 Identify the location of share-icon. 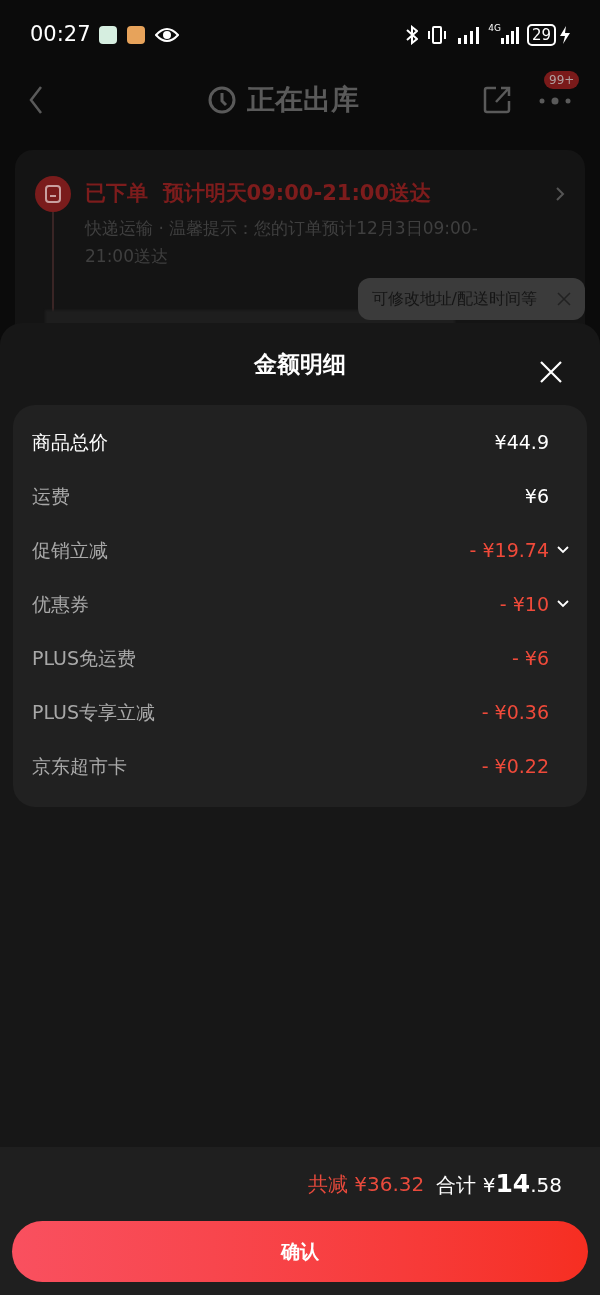
(497, 100).